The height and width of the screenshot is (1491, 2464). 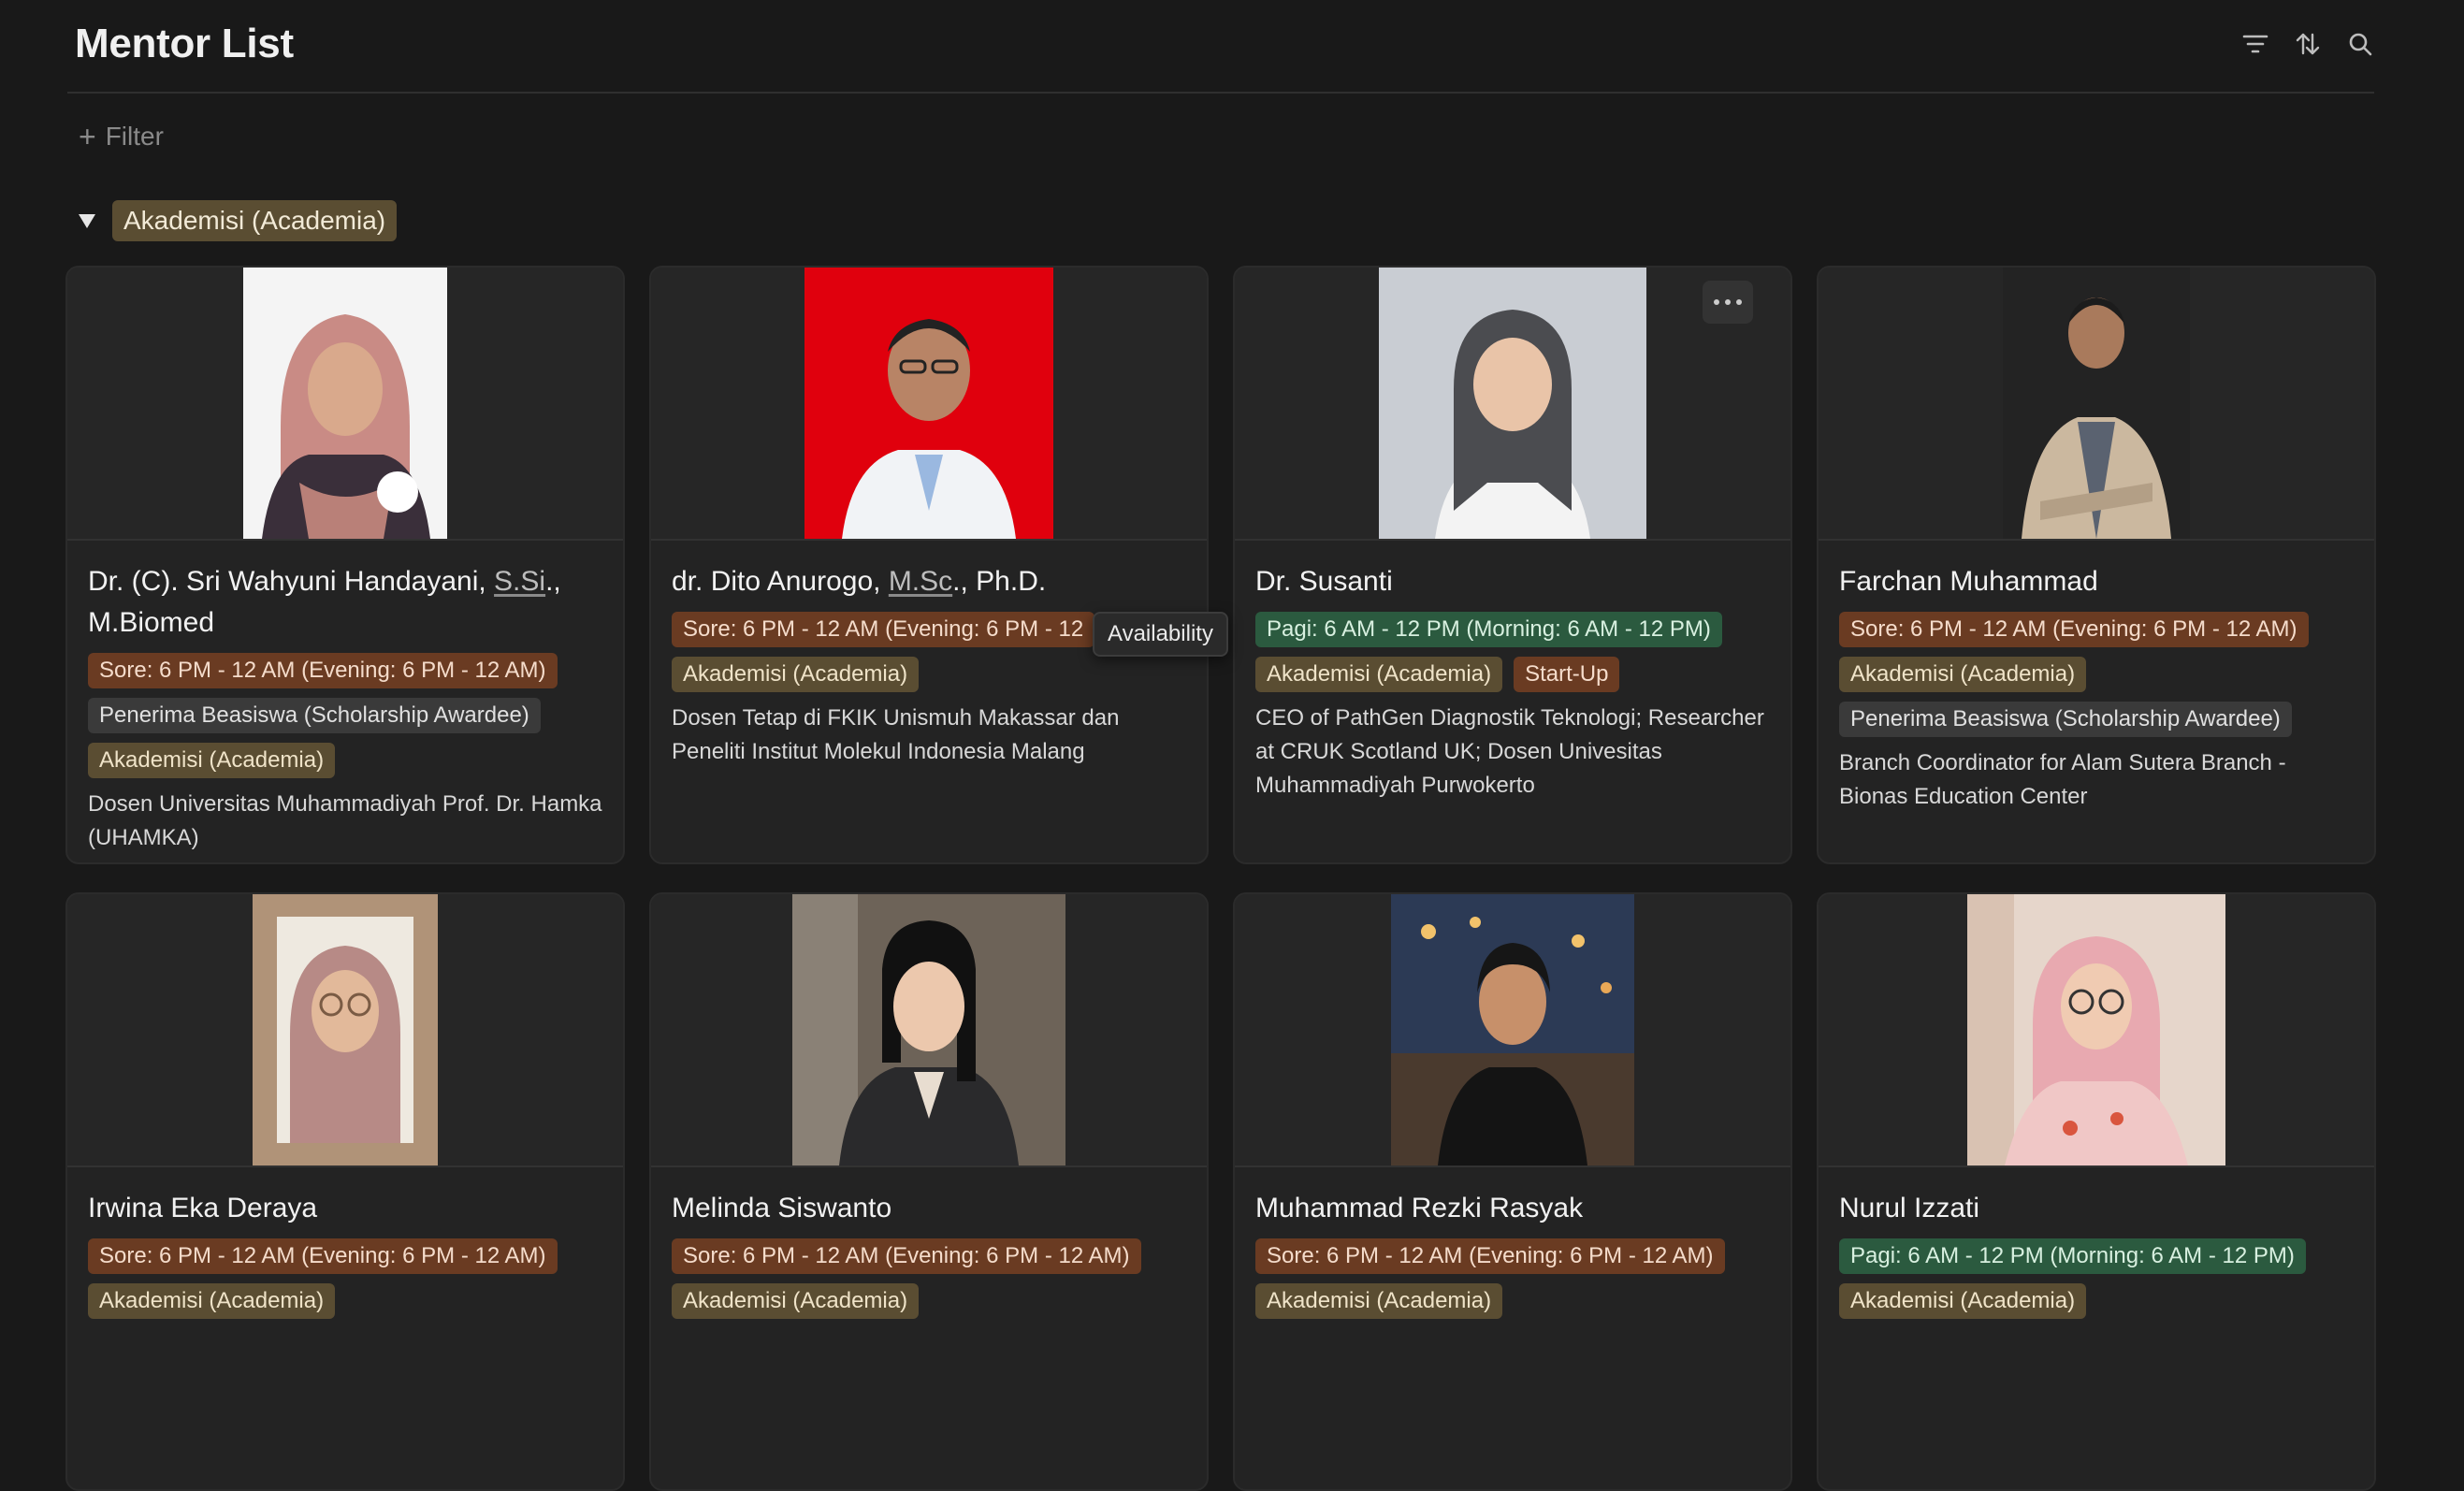 What do you see at coordinates (87, 220) in the screenshot?
I see `collapse-toggle-icon` at bounding box center [87, 220].